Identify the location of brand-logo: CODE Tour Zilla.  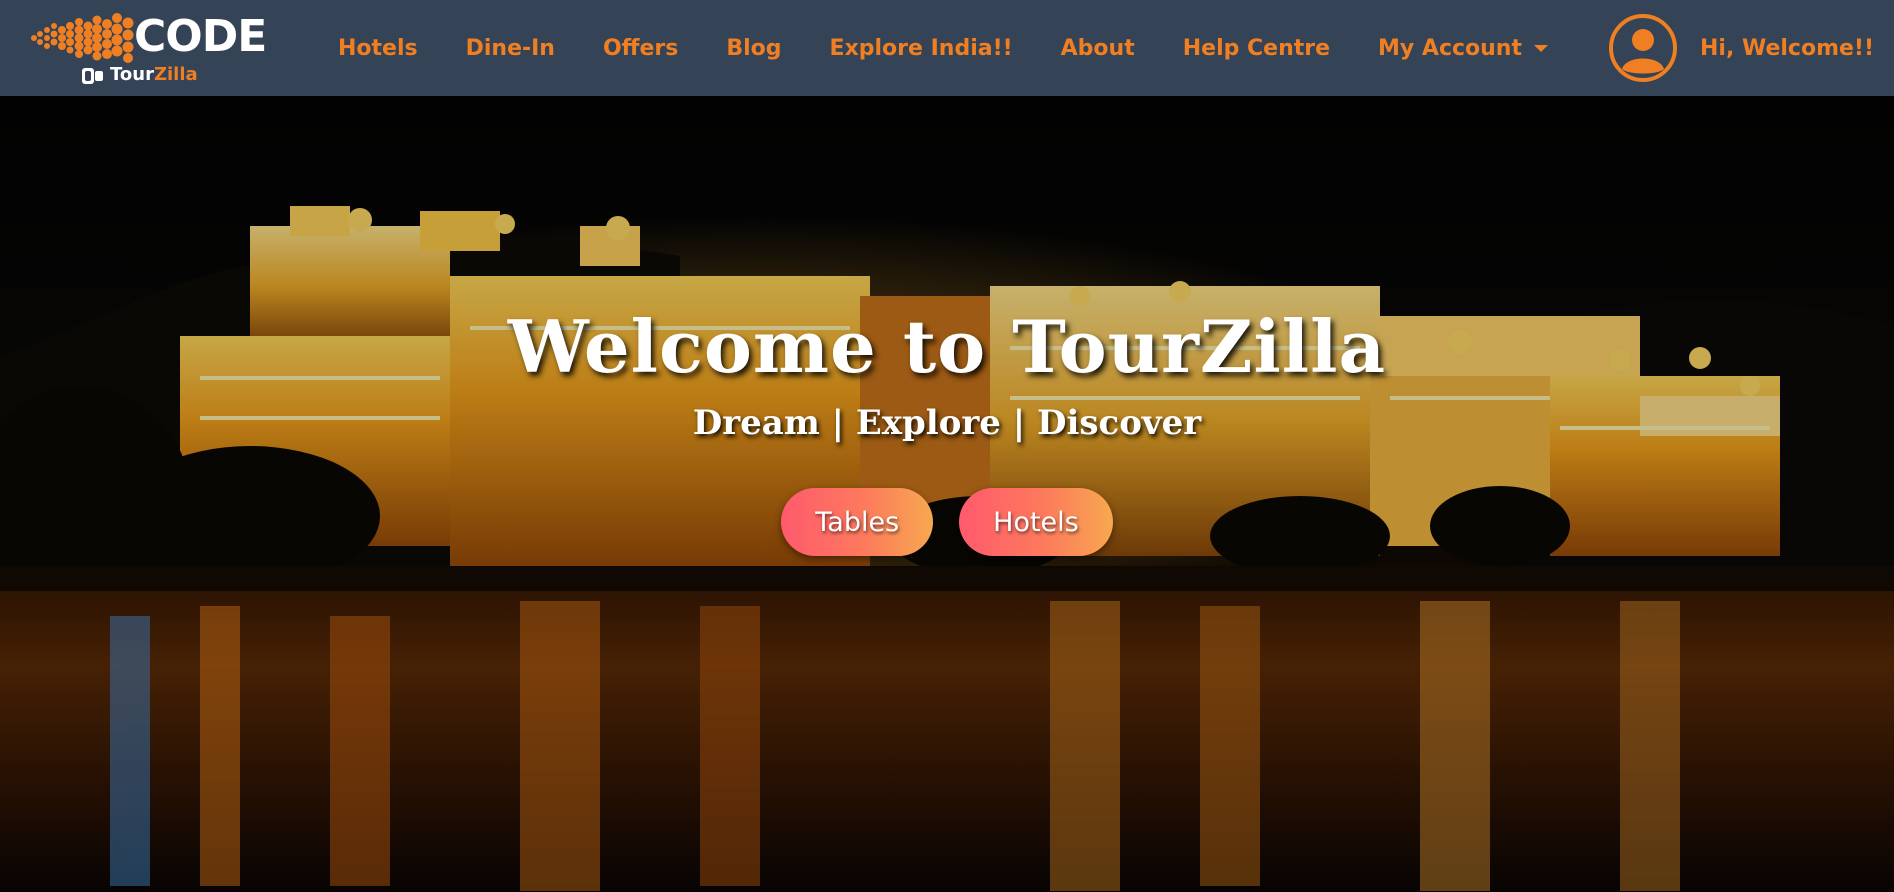
(147, 49).